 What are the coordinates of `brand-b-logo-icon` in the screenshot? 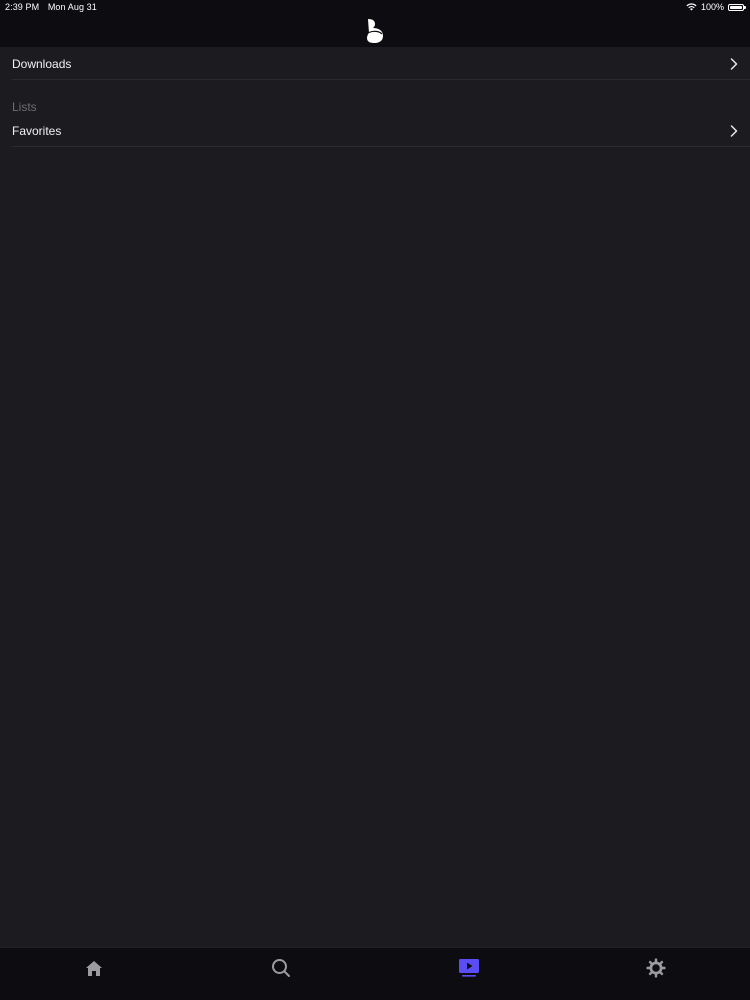 It's located at (375, 31).